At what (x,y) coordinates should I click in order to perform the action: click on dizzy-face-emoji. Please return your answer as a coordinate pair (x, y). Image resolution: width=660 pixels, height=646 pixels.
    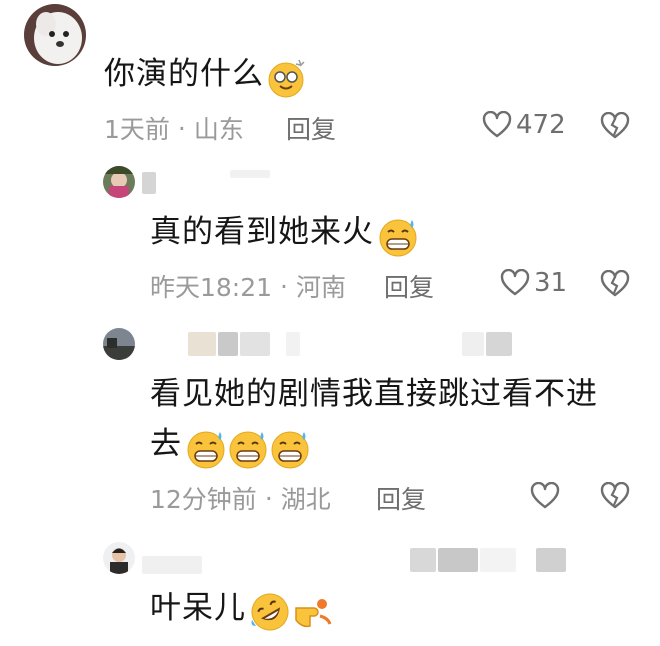
    Looking at the image, I should click on (286, 76).